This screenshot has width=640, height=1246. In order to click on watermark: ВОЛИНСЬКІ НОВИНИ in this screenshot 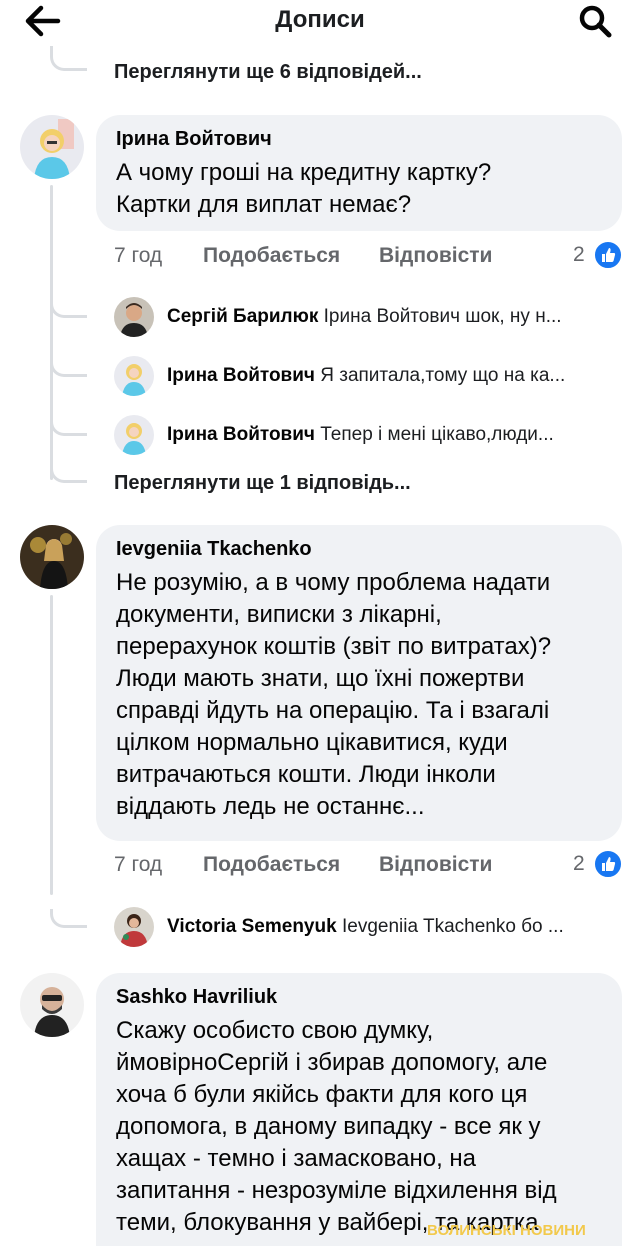, I will do `click(506, 1230)`.